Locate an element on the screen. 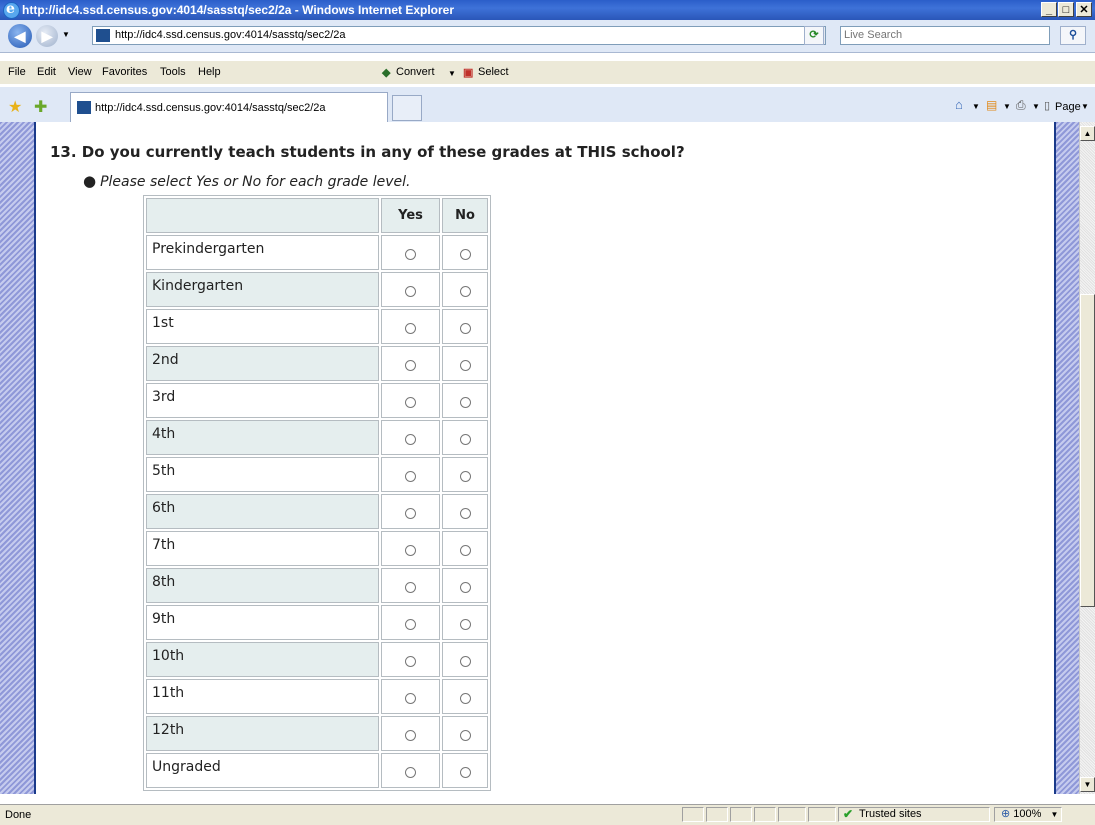 The image size is (1095, 825). minimize-button: _ is located at coordinates (1049, 9).